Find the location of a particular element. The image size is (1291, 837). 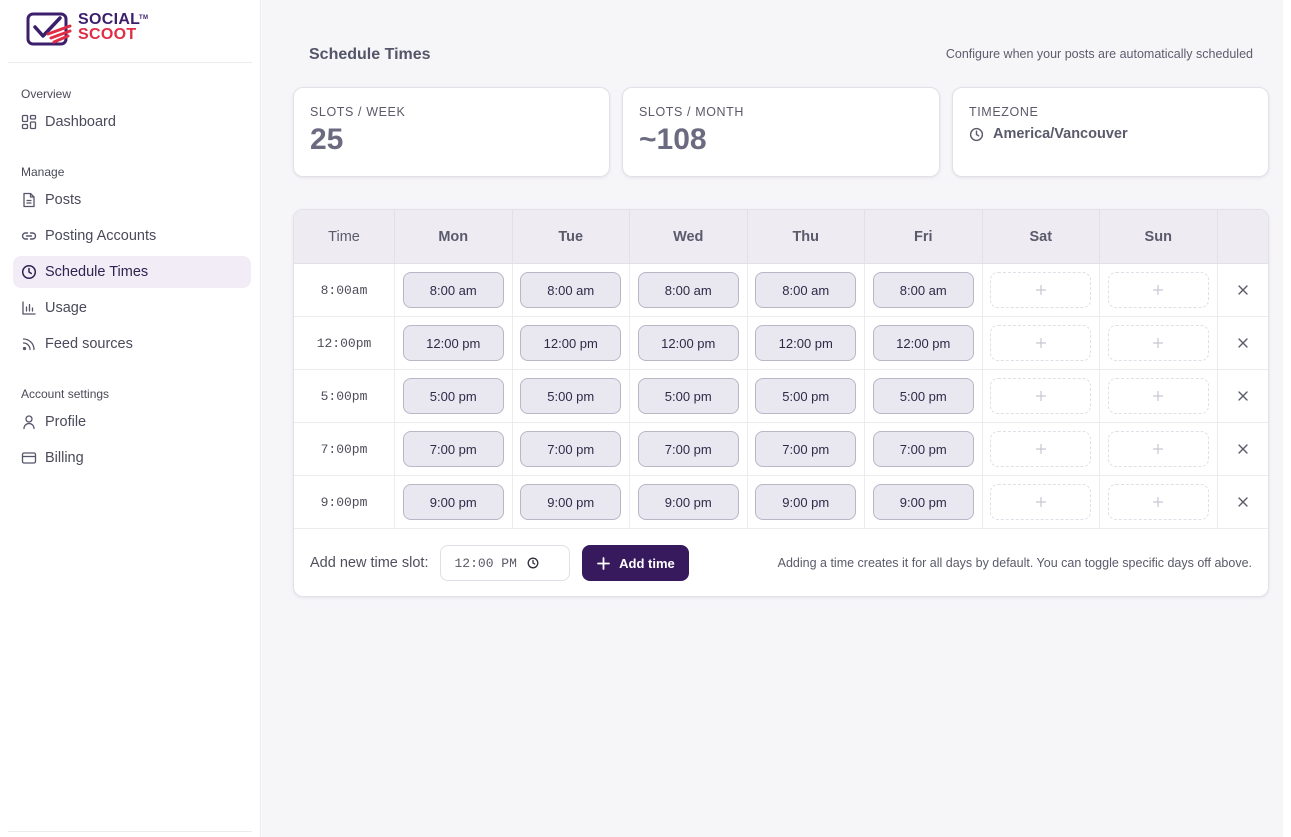

clock-icon is located at coordinates (533, 563).